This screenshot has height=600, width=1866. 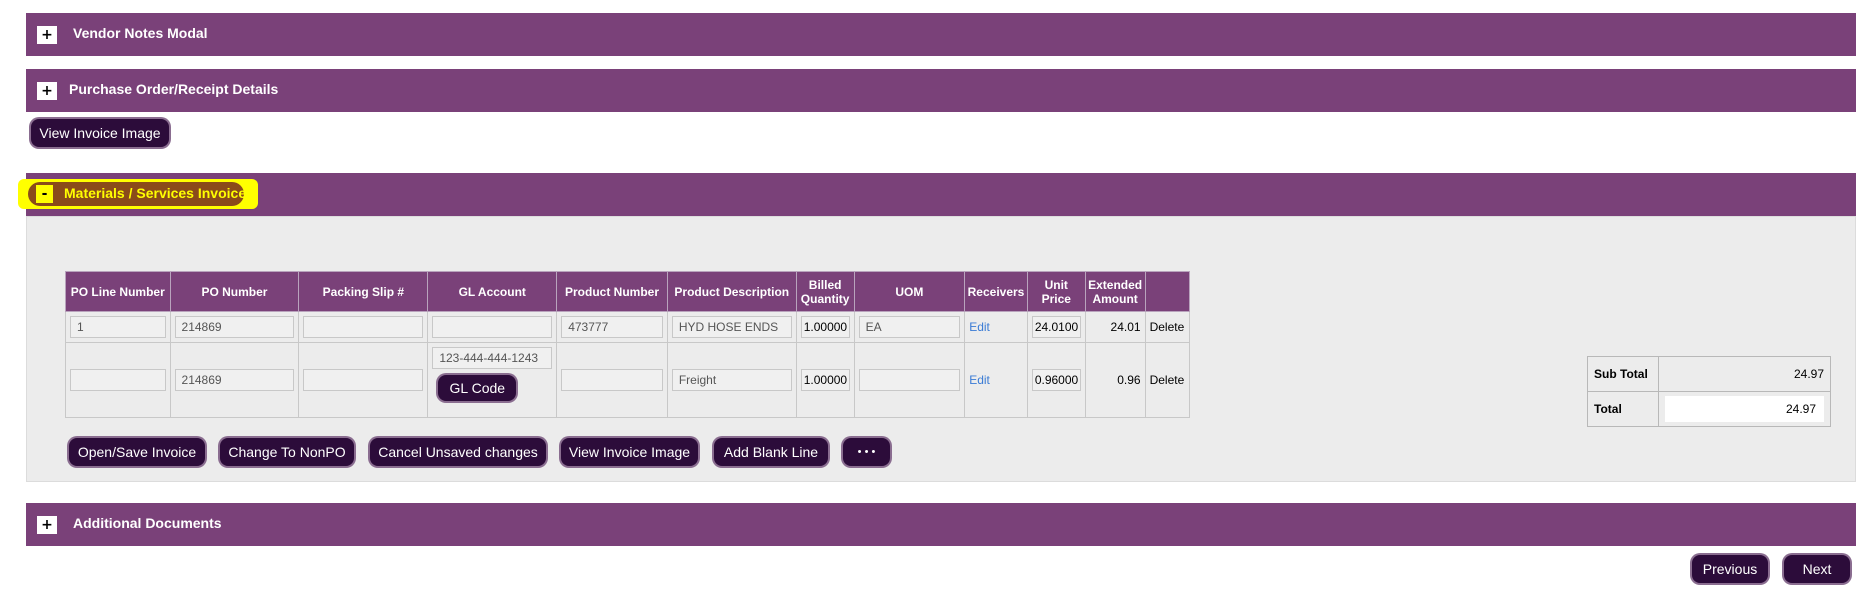 What do you see at coordinates (492, 291) in the screenshot?
I see `column-header: GL Account` at bounding box center [492, 291].